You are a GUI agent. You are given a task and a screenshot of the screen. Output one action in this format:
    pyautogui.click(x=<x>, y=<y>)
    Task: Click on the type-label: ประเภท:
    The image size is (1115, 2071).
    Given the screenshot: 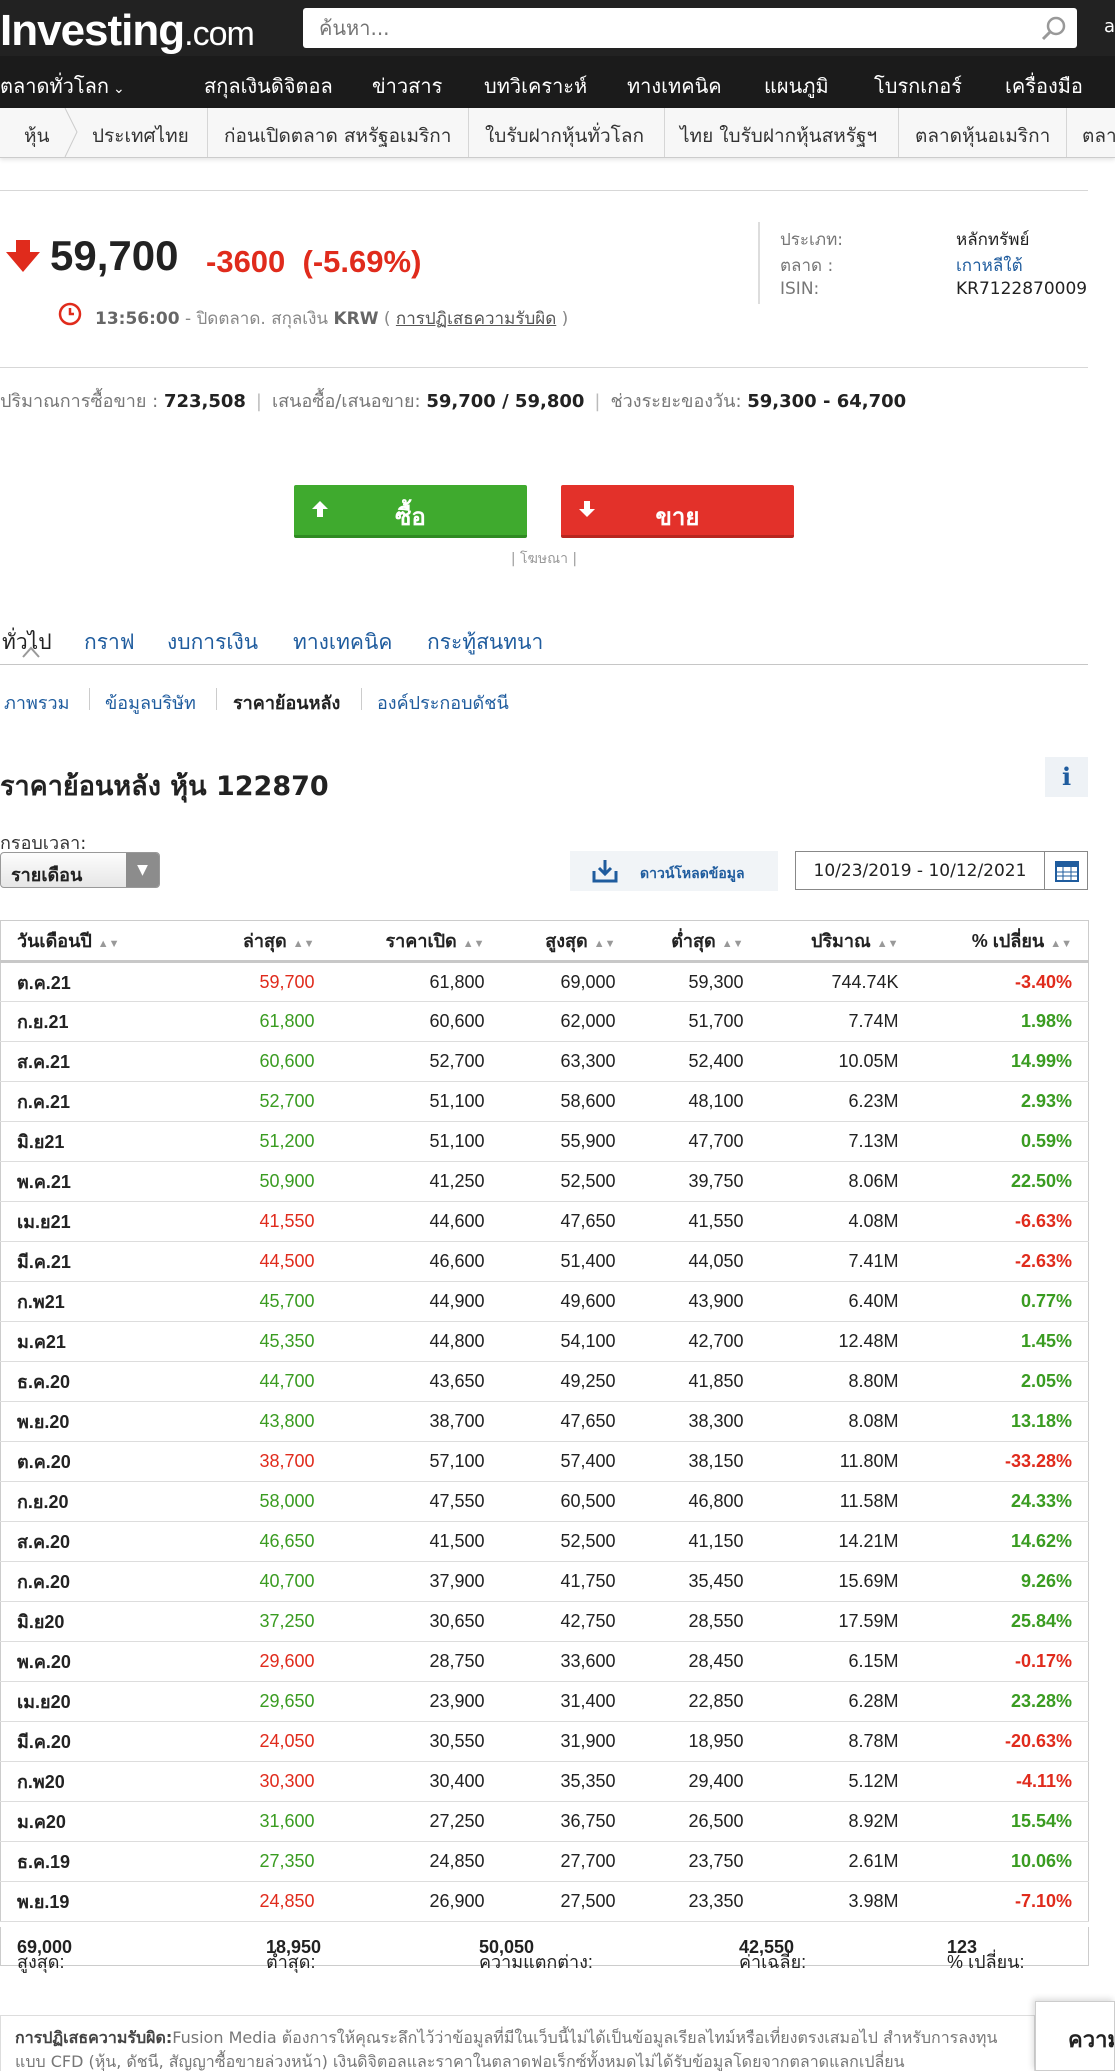 What is the action you would take?
    pyautogui.click(x=812, y=240)
    